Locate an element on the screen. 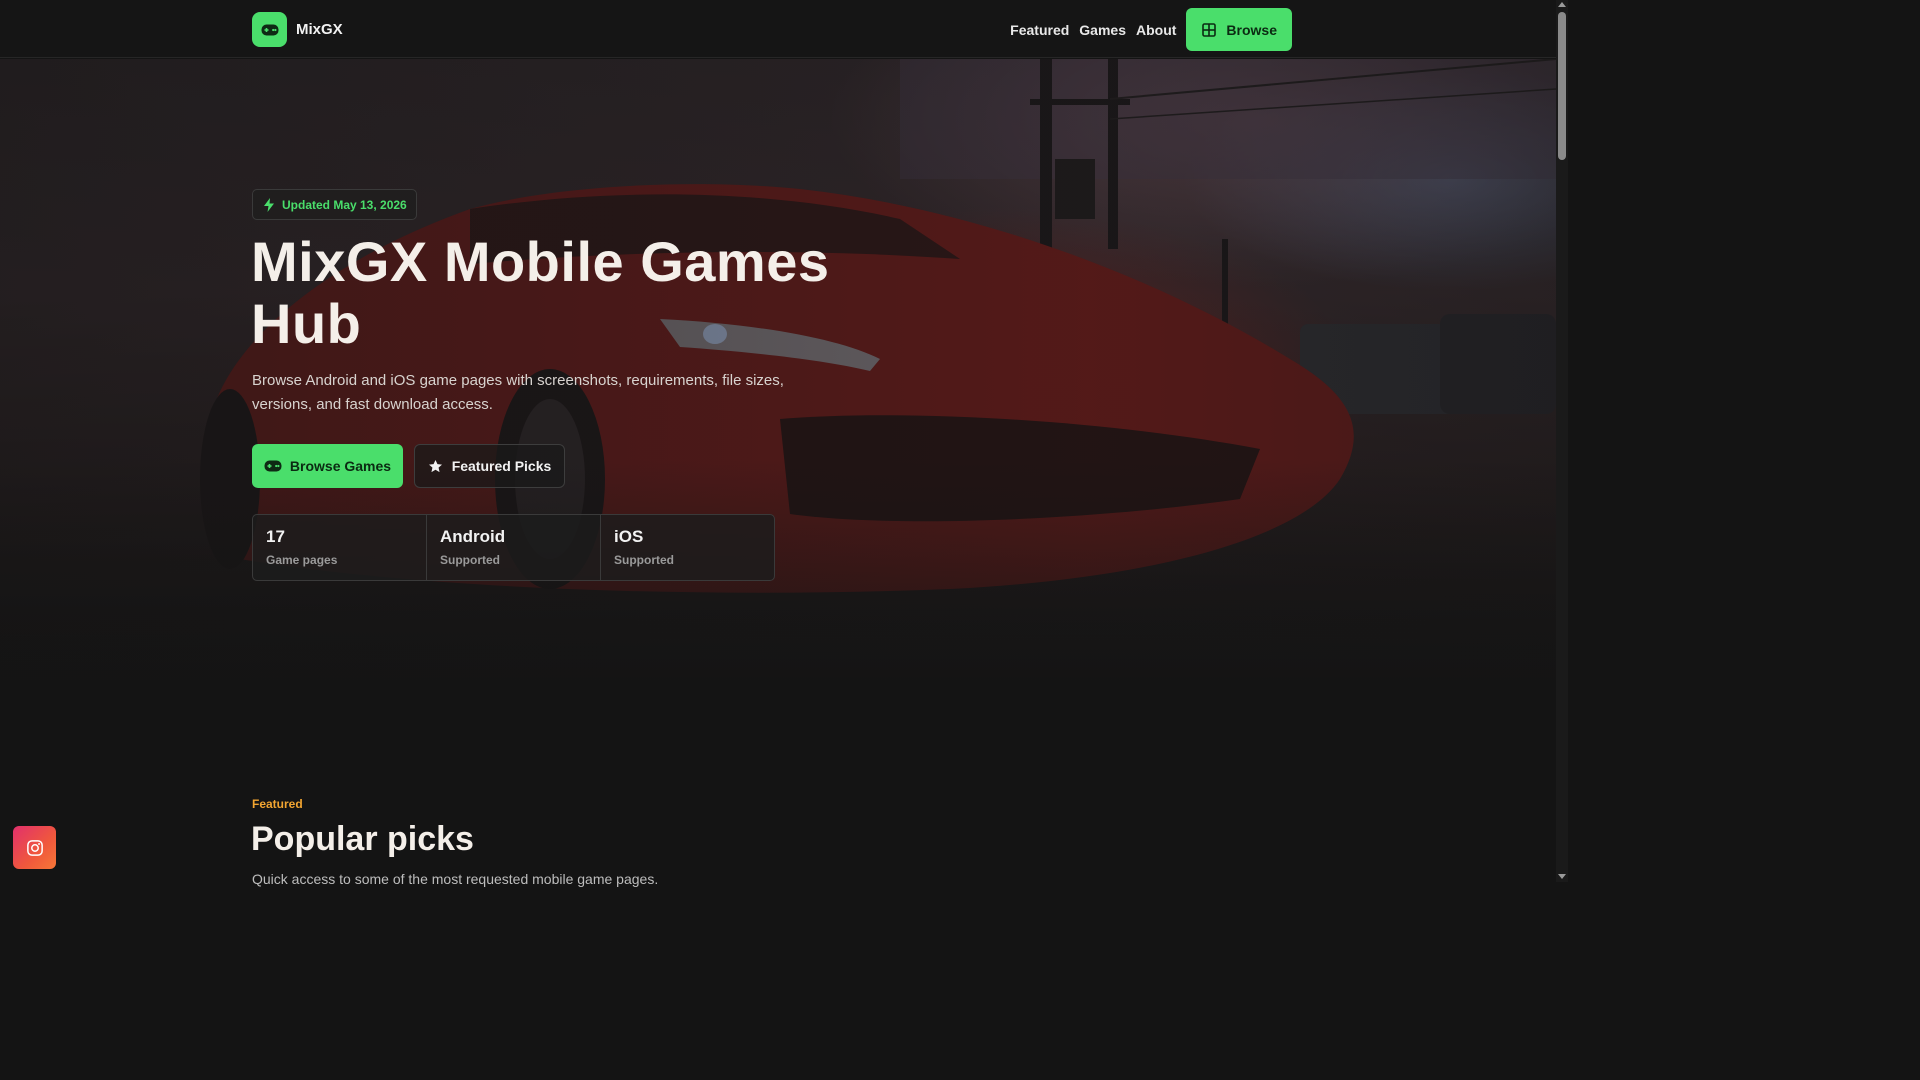 This screenshot has width=1920, height=1080. updated-badge: Updated May 13, 2026 is located at coordinates (334, 204).